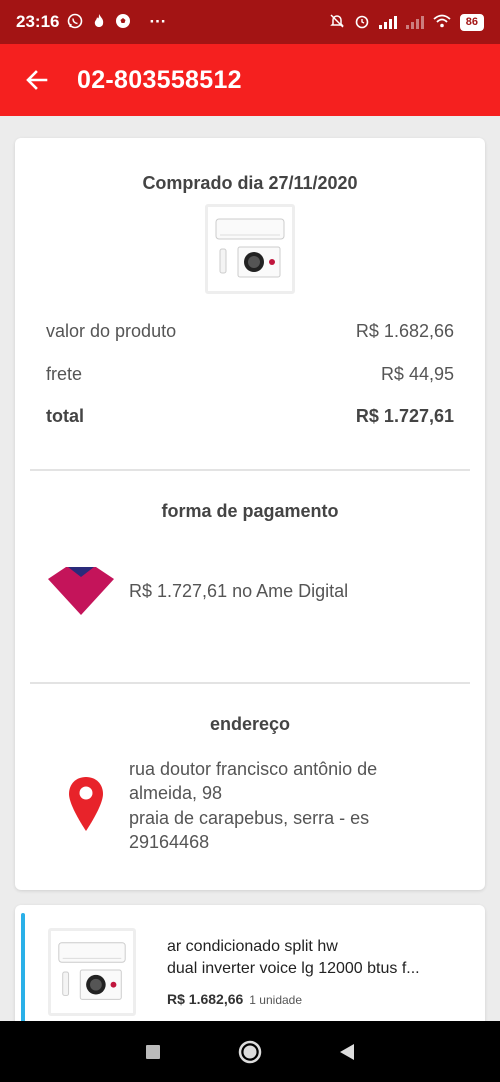 This screenshot has width=500, height=1082. Describe the element at coordinates (239, 591) in the screenshot. I see `payment-description: R$ 1.727,61 no Ame Digital` at that location.